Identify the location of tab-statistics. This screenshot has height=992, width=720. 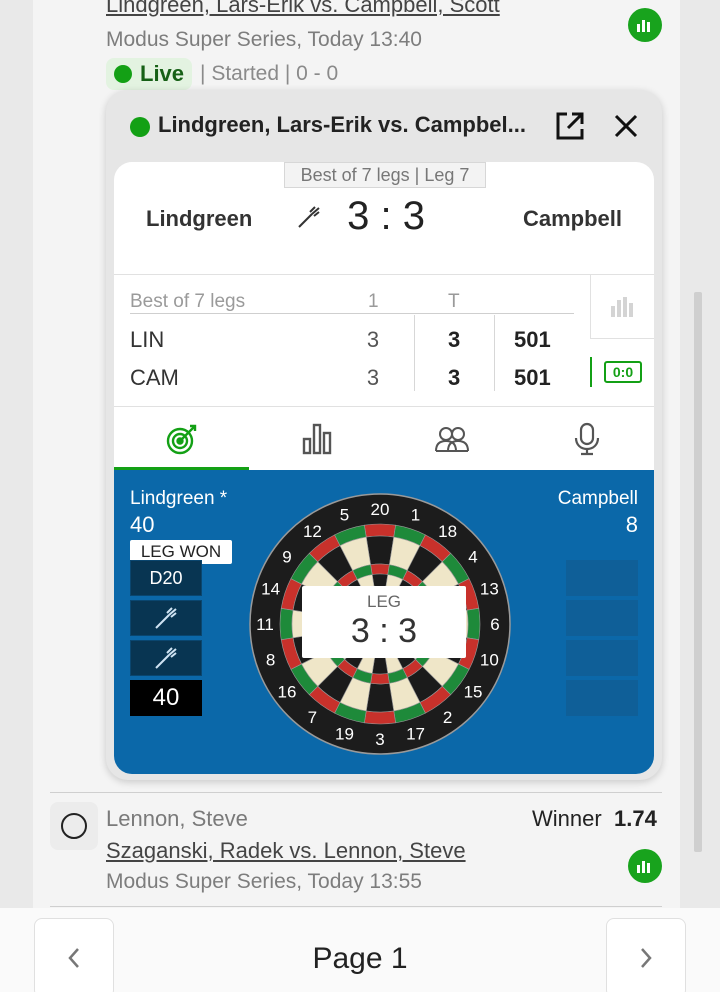
(316, 439).